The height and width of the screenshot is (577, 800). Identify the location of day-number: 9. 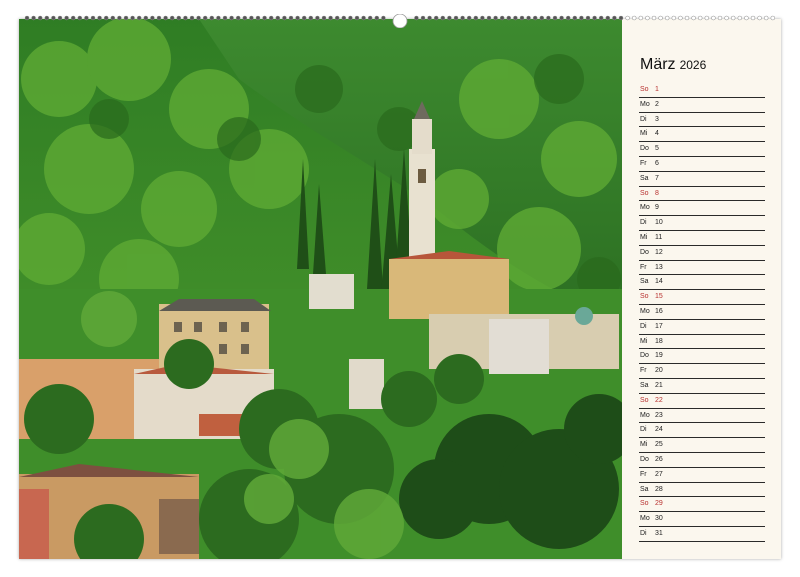
(657, 208).